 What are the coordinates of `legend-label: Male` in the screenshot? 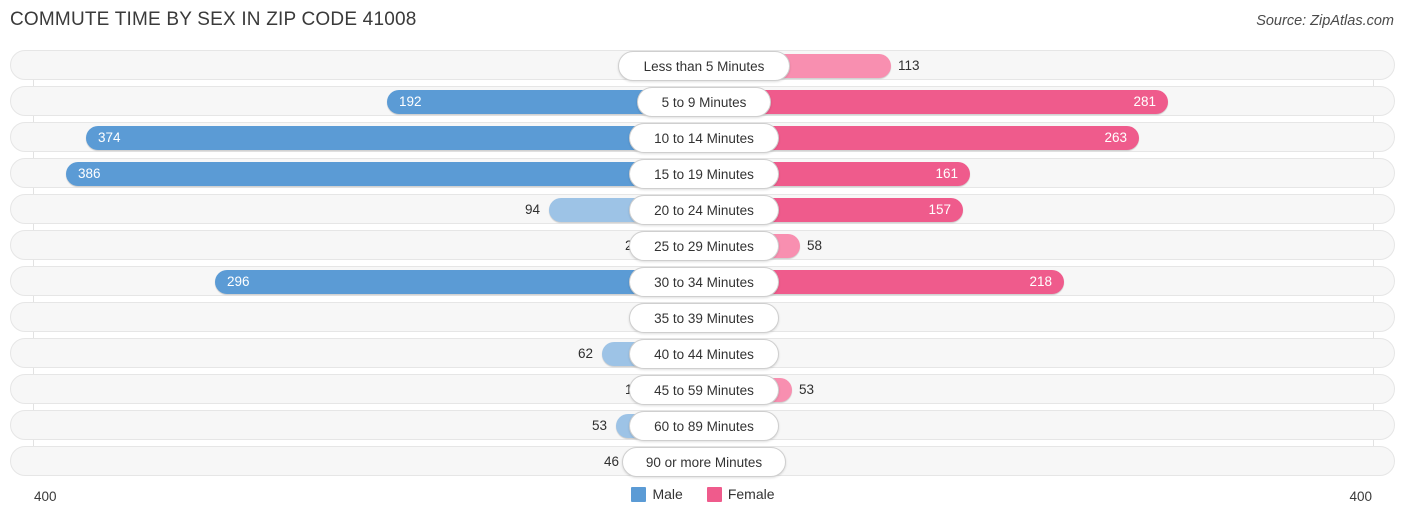 It's located at (667, 494).